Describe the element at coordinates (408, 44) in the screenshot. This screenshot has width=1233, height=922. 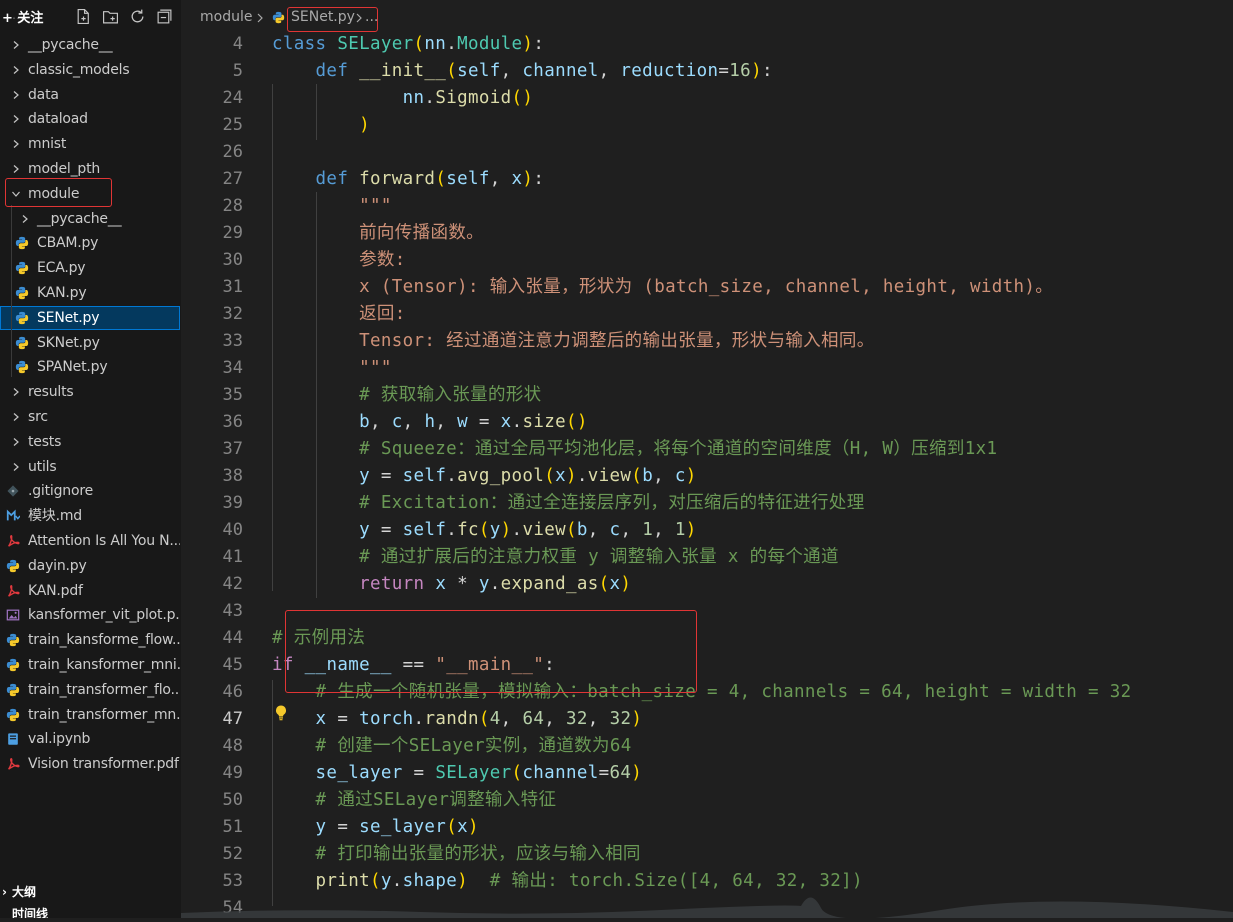
I see `code-text: class SELayer(nn.Module):` at that location.